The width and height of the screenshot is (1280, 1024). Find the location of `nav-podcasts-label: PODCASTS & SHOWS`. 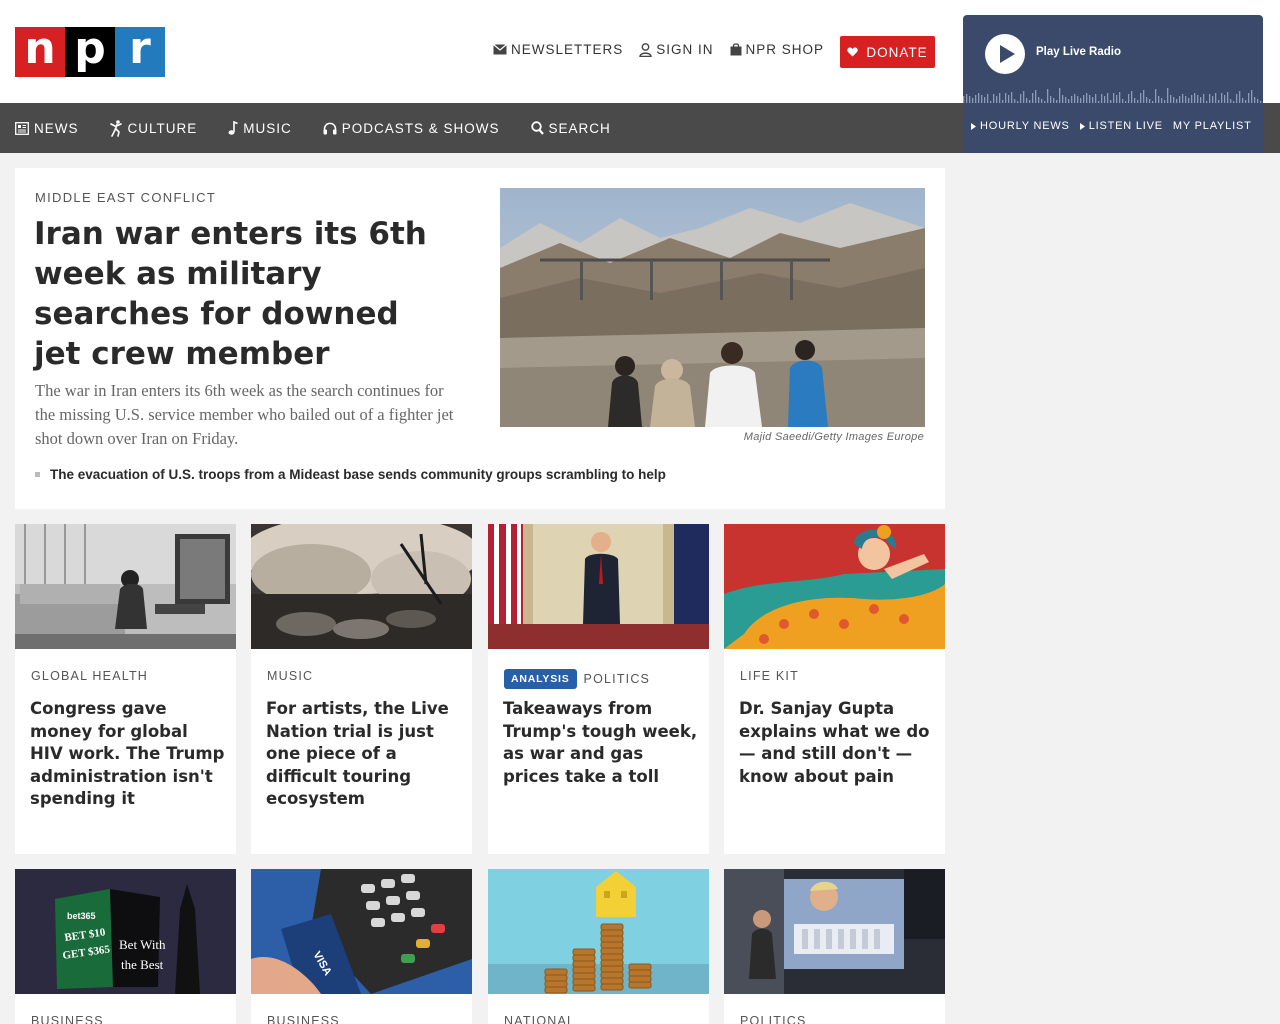

nav-podcasts-label: PODCASTS & SHOWS is located at coordinates (420, 128).